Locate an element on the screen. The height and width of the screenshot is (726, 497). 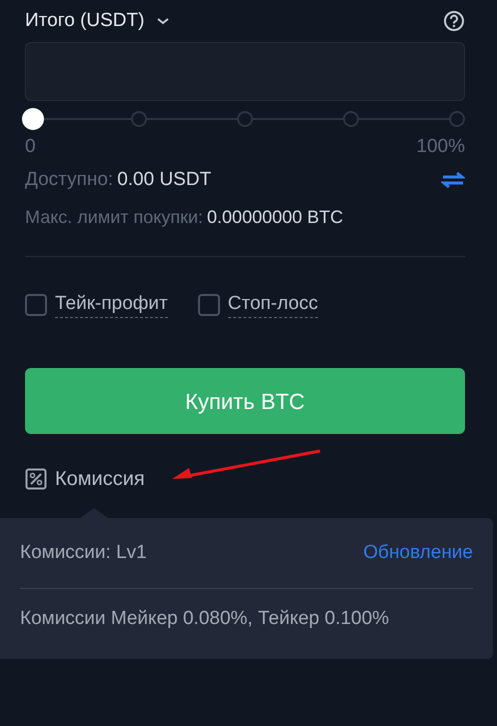
total-input-field is located at coordinates (245, 71).